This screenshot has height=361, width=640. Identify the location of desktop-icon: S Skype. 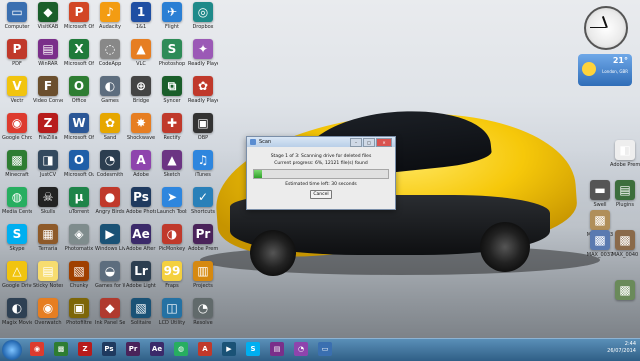
(17, 244).